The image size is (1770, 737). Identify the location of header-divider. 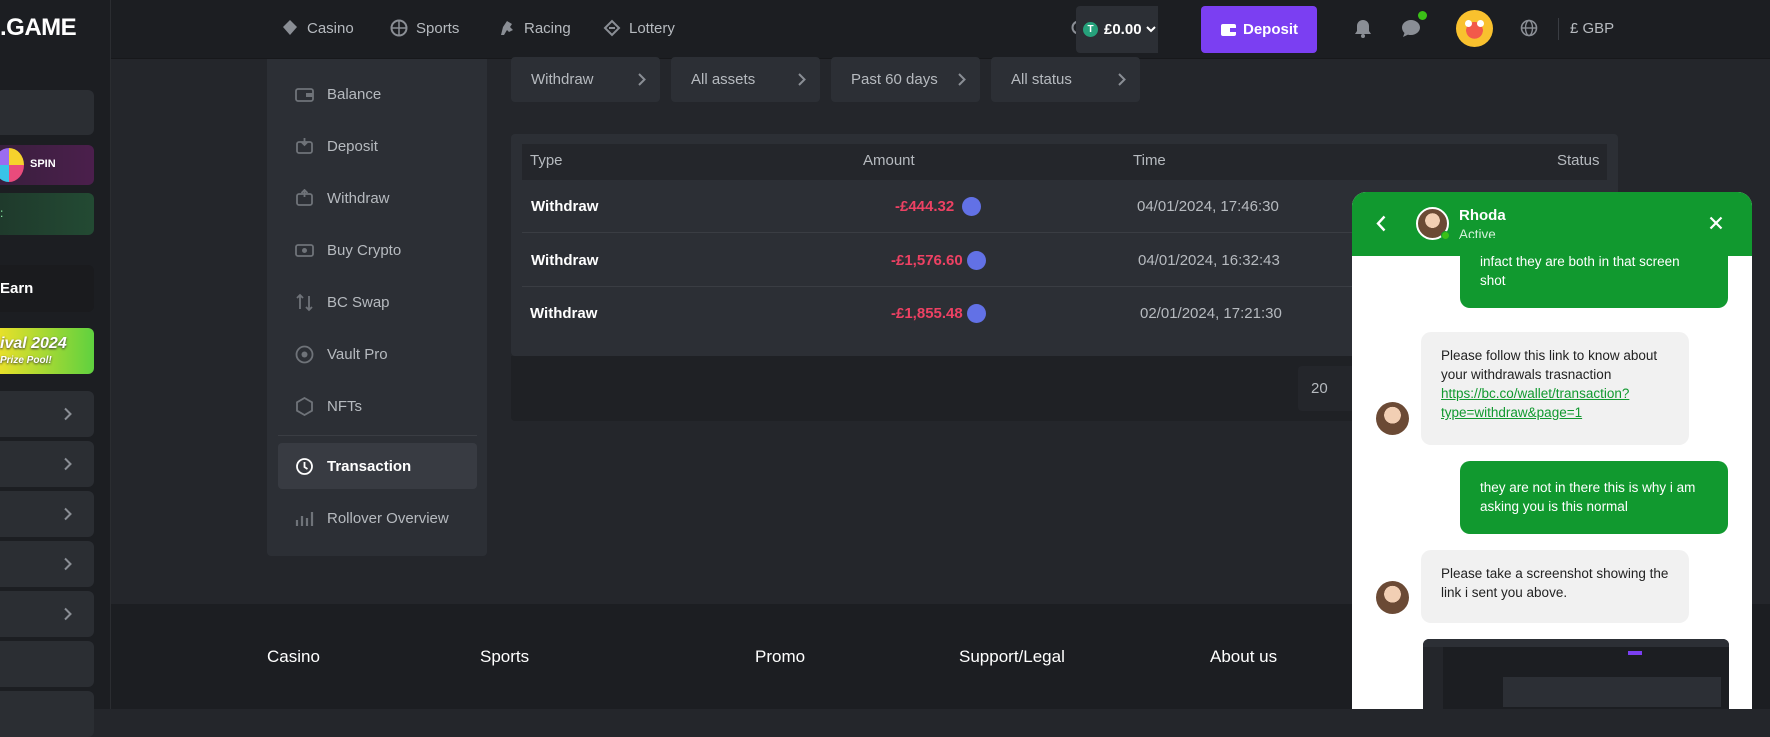
(1558, 29).